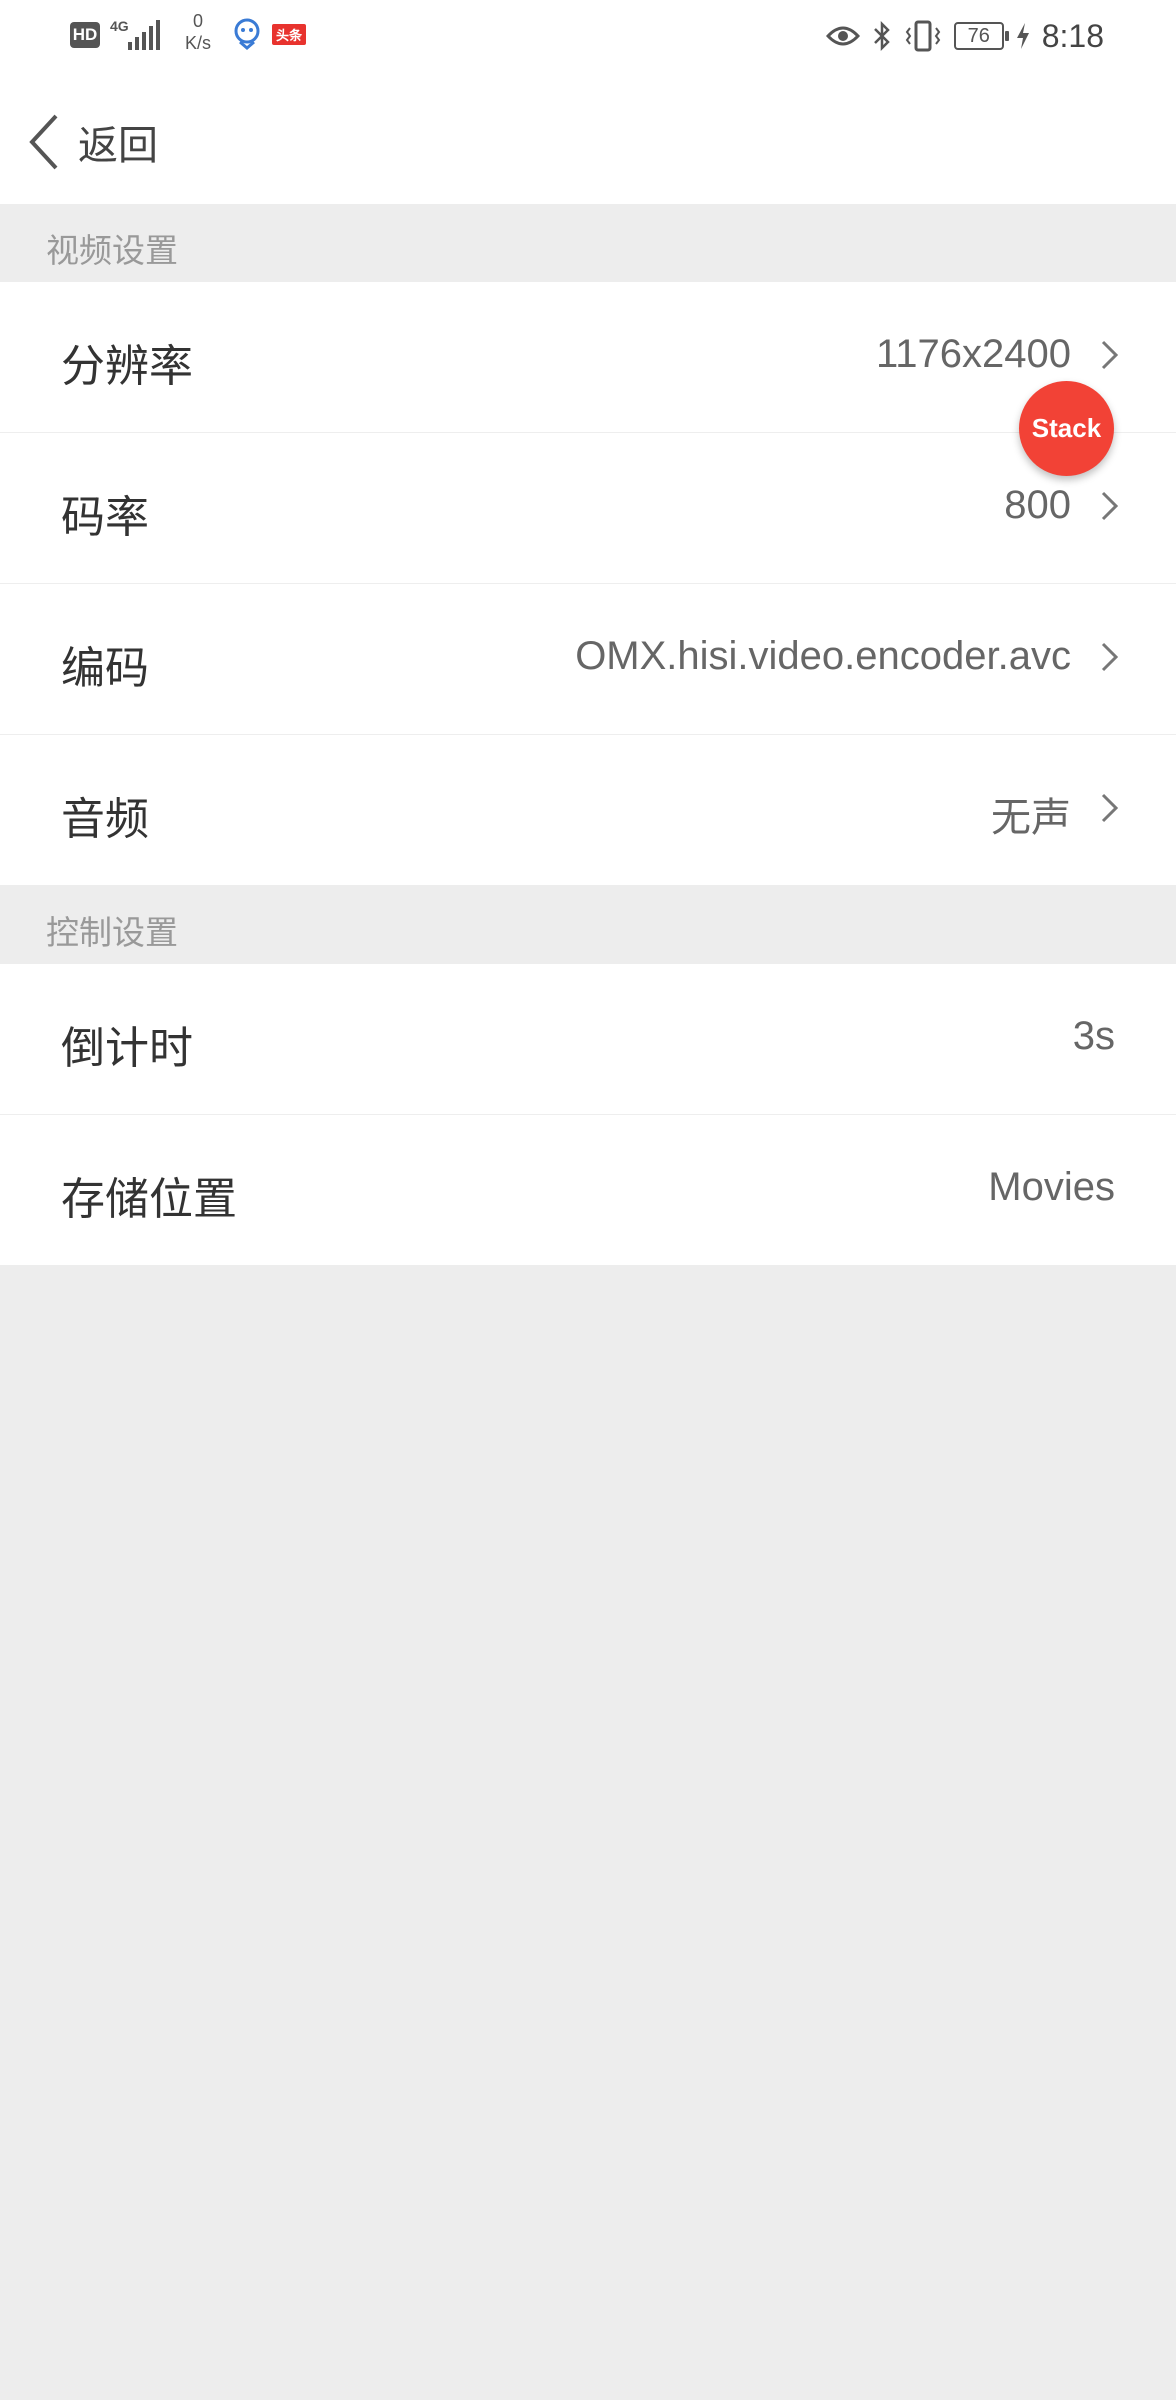 The height and width of the screenshot is (2400, 1176). Describe the element at coordinates (289, 34) in the screenshot. I see `toutiao-badge: 头条` at that location.